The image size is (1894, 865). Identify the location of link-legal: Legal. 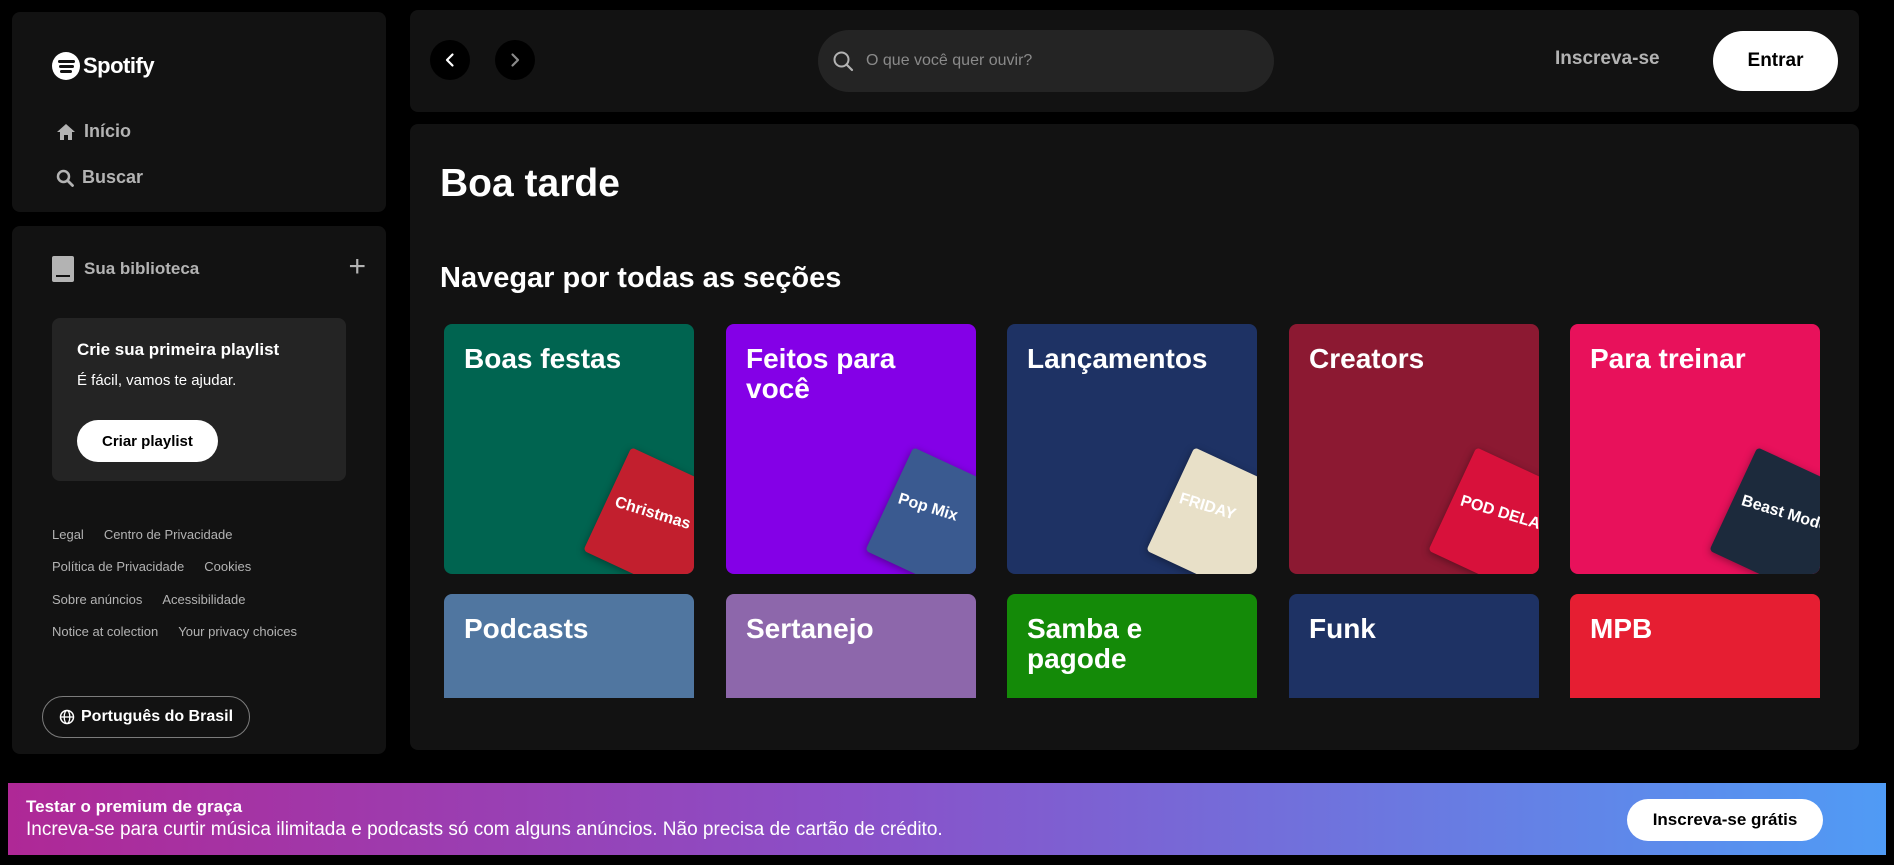
(68, 534).